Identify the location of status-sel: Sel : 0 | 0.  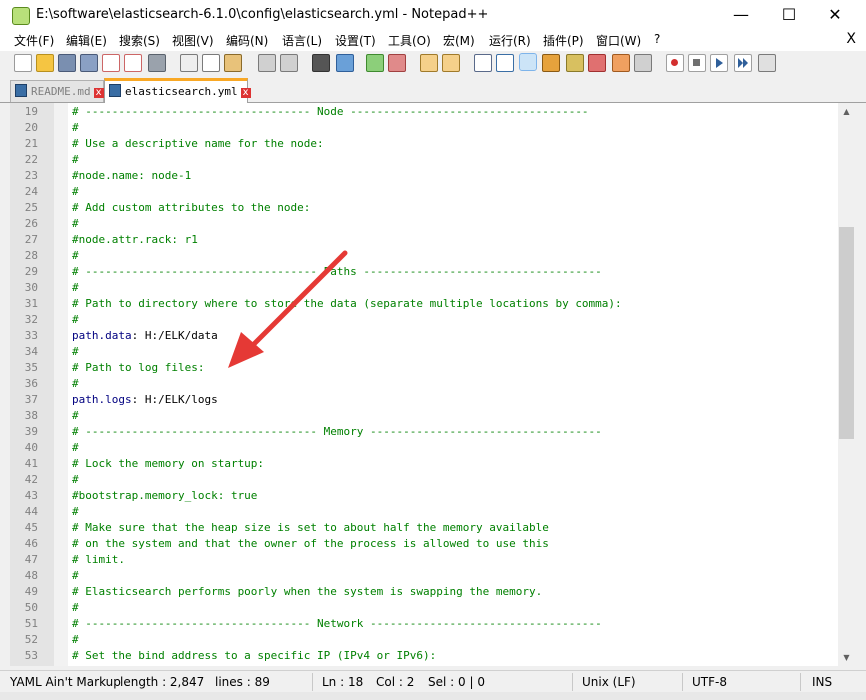
(456, 682).